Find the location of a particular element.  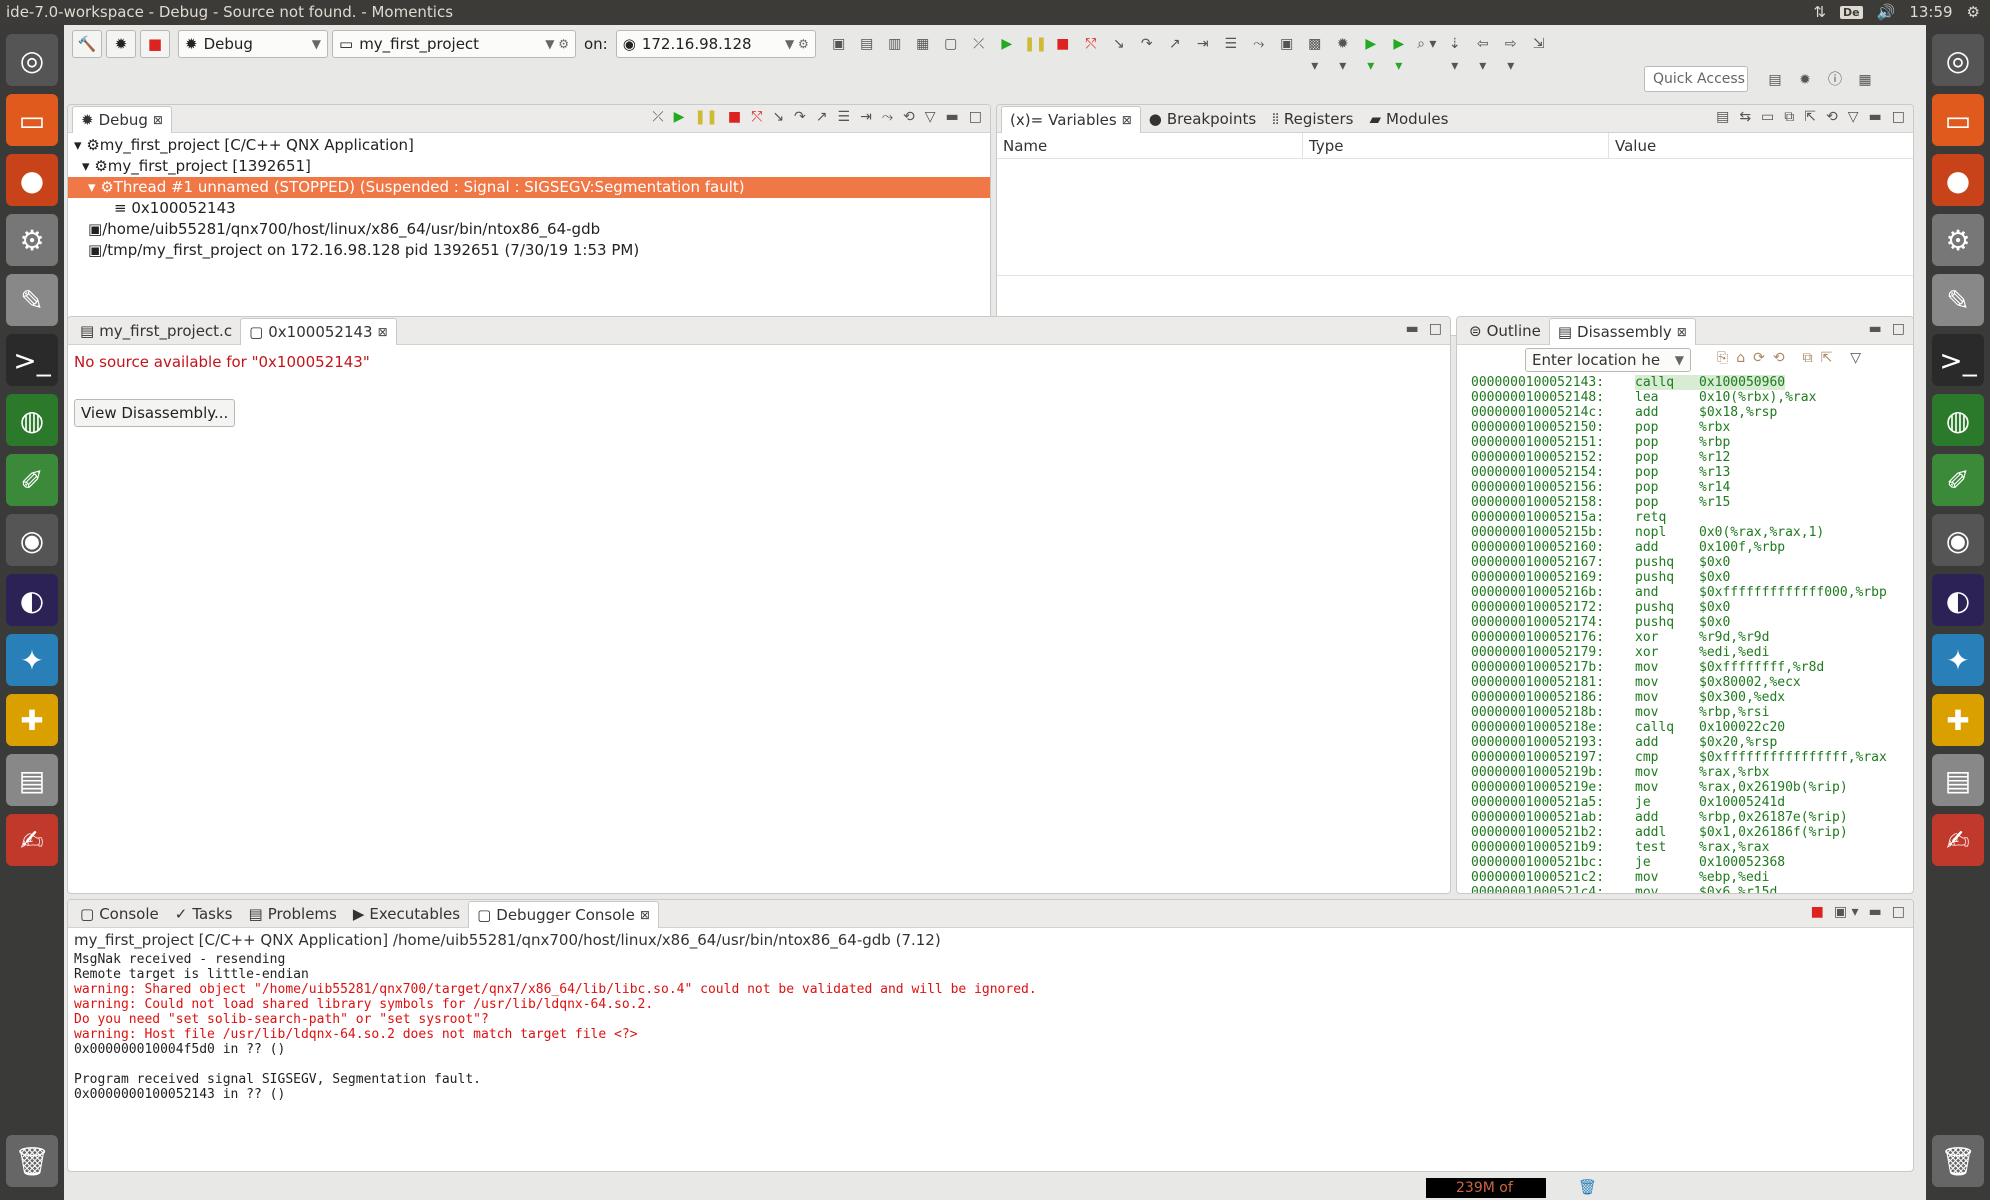

disassembly-line: 0000000100052160: add 0x100f,%rbp is located at coordinates (1692, 547).